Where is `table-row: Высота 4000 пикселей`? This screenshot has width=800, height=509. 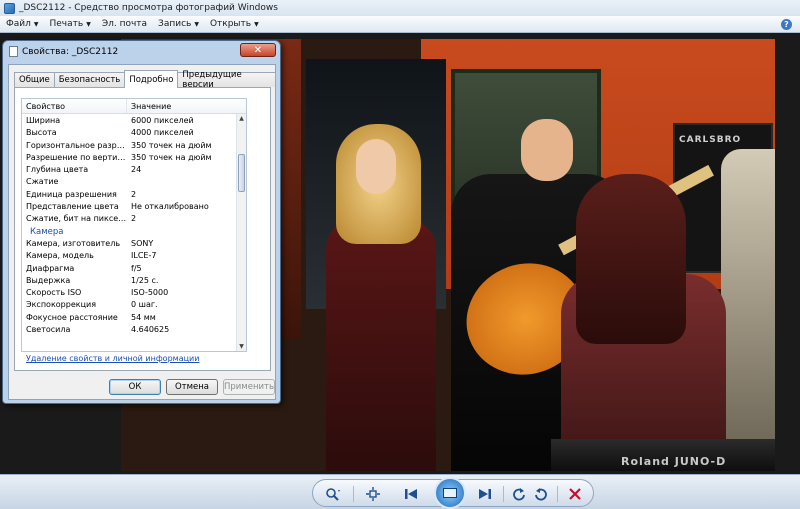 table-row: Высота 4000 пикселей is located at coordinates (134, 134).